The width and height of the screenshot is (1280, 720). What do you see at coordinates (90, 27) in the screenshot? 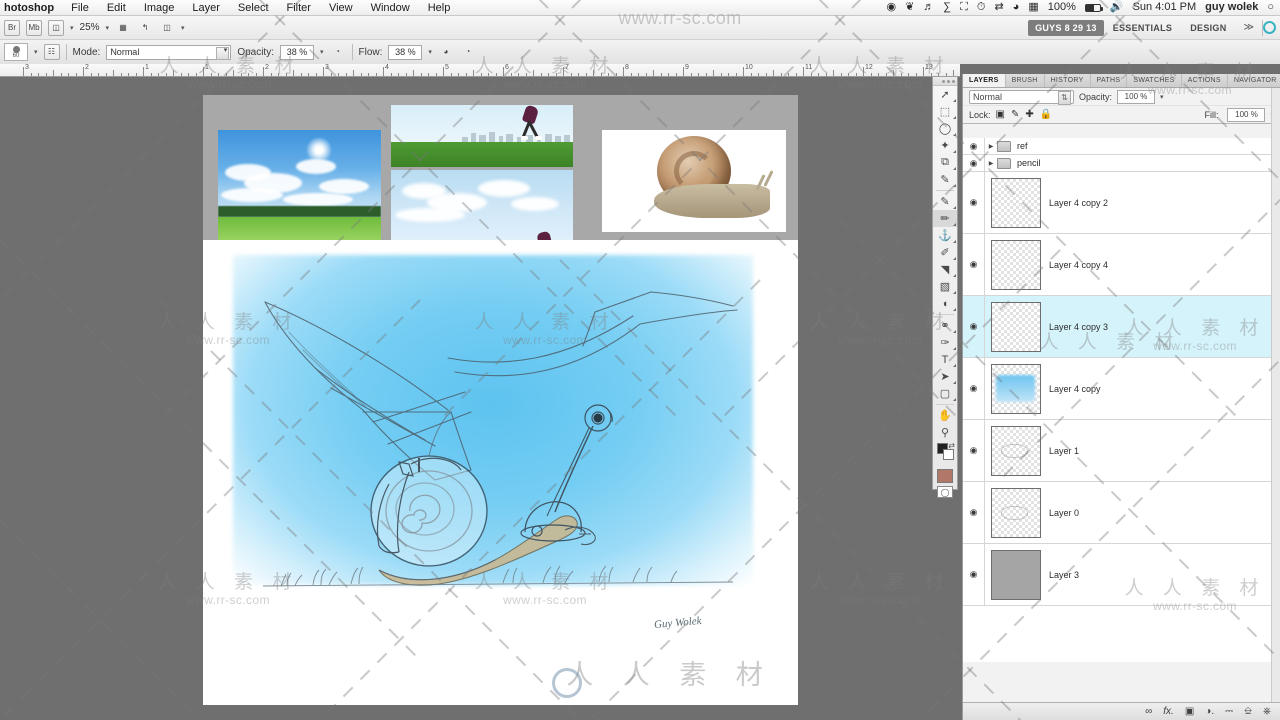
I see `zoom-level-label: 25%` at bounding box center [90, 27].